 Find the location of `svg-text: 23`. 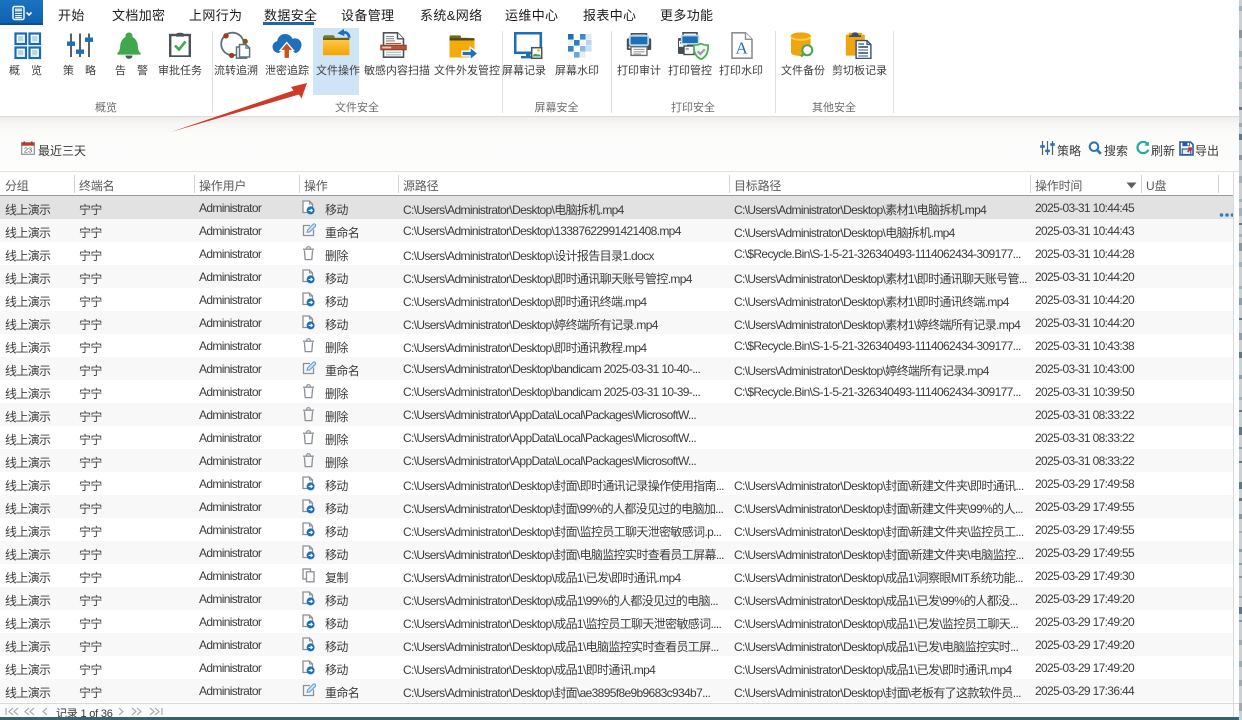

svg-text: 23 is located at coordinates (28, 150).